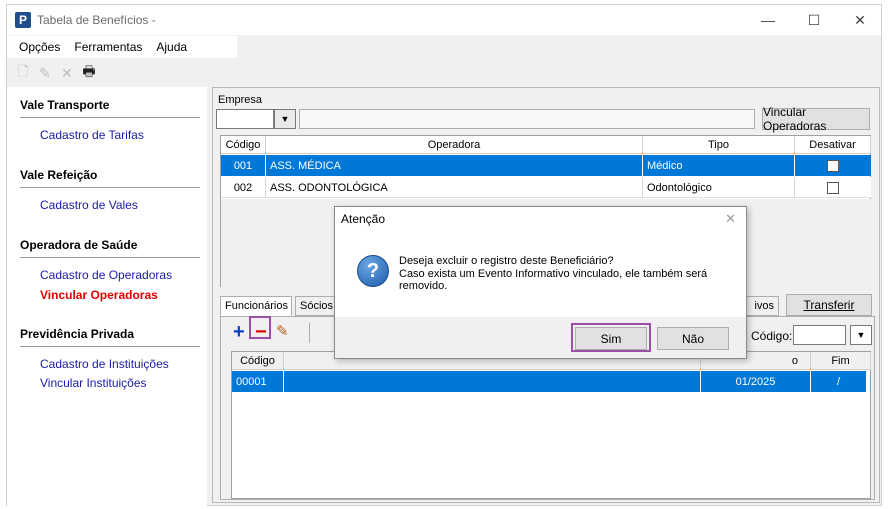 This screenshot has height=509, width=888. What do you see at coordinates (109, 47) in the screenshot?
I see `menu-ferramentas: Ferramentas` at bounding box center [109, 47].